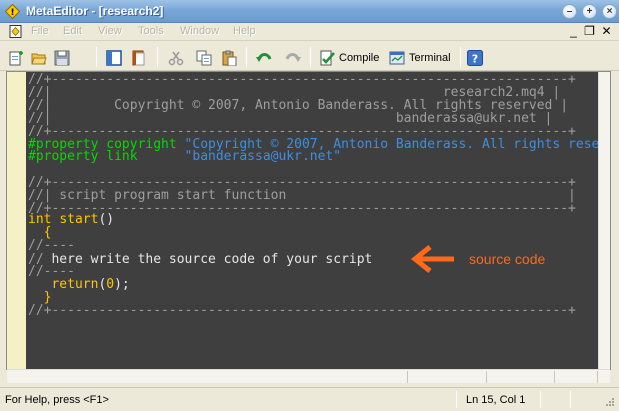 The height and width of the screenshot is (411, 619). I want to click on redo-arrow-icon, so click(293, 57).